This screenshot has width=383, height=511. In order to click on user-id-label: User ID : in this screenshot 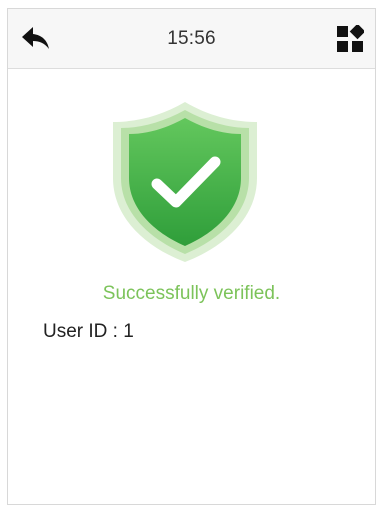, I will do `click(80, 331)`.